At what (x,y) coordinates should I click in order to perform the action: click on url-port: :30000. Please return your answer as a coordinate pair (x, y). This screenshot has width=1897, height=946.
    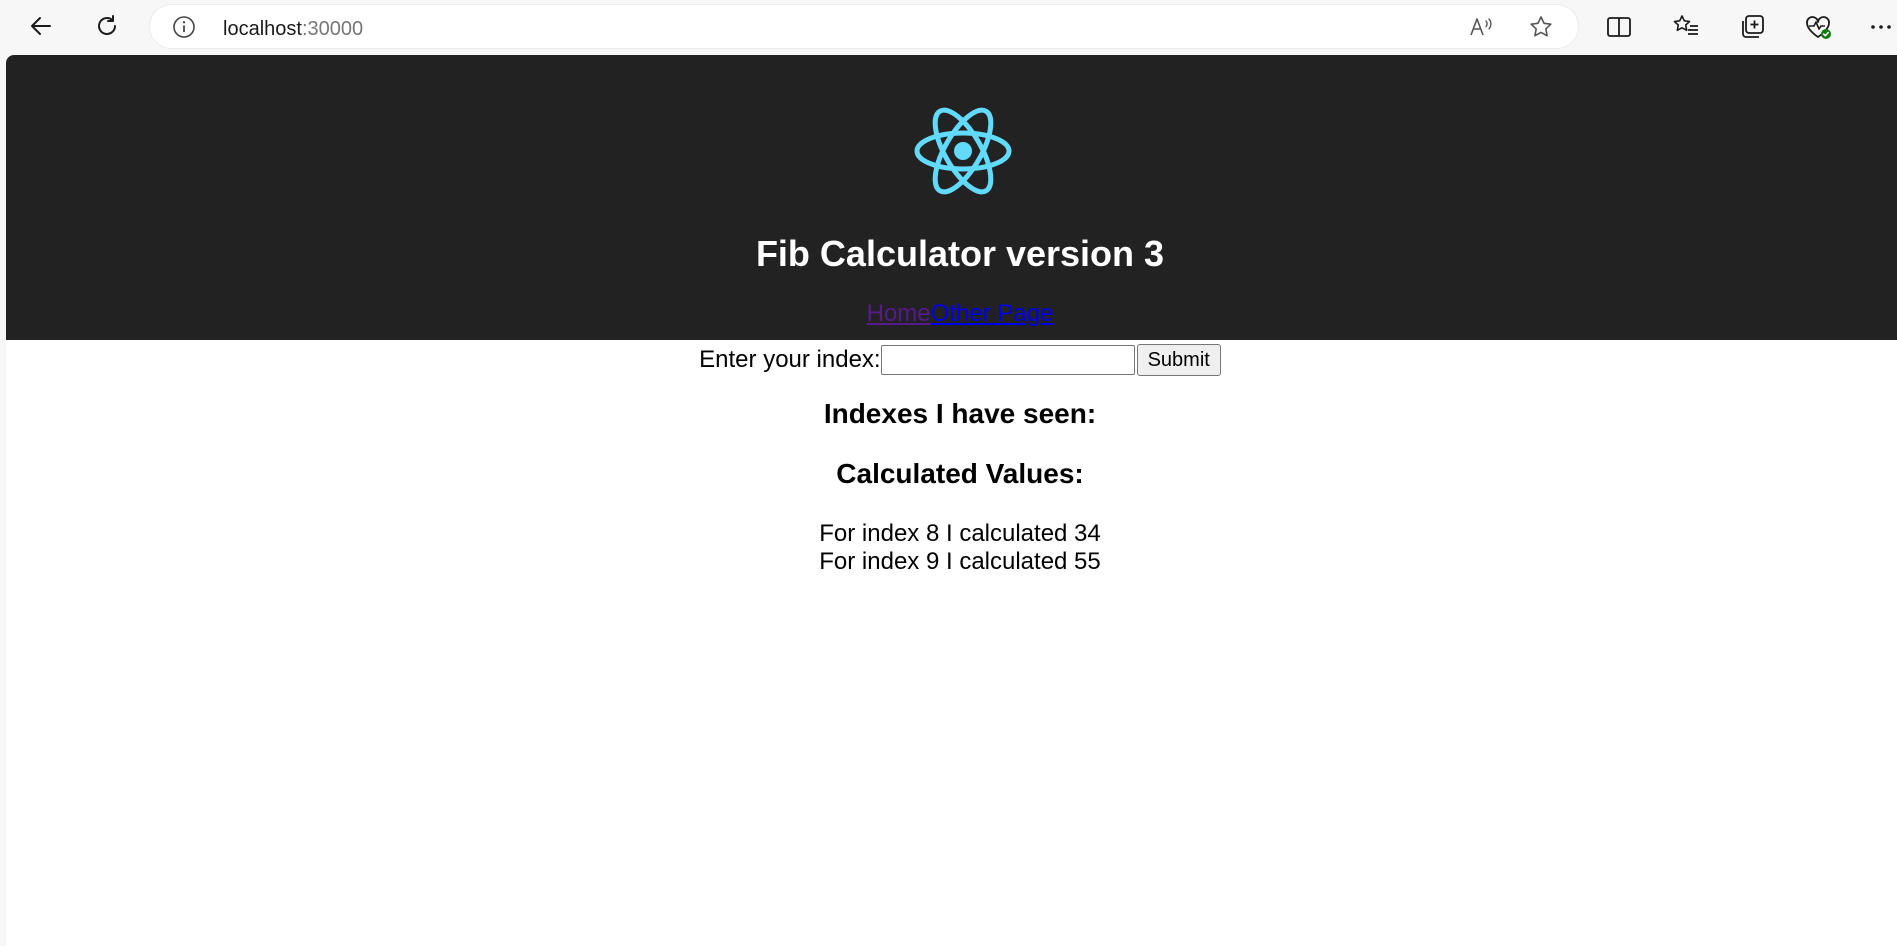
    Looking at the image, I should click on (332, 29).